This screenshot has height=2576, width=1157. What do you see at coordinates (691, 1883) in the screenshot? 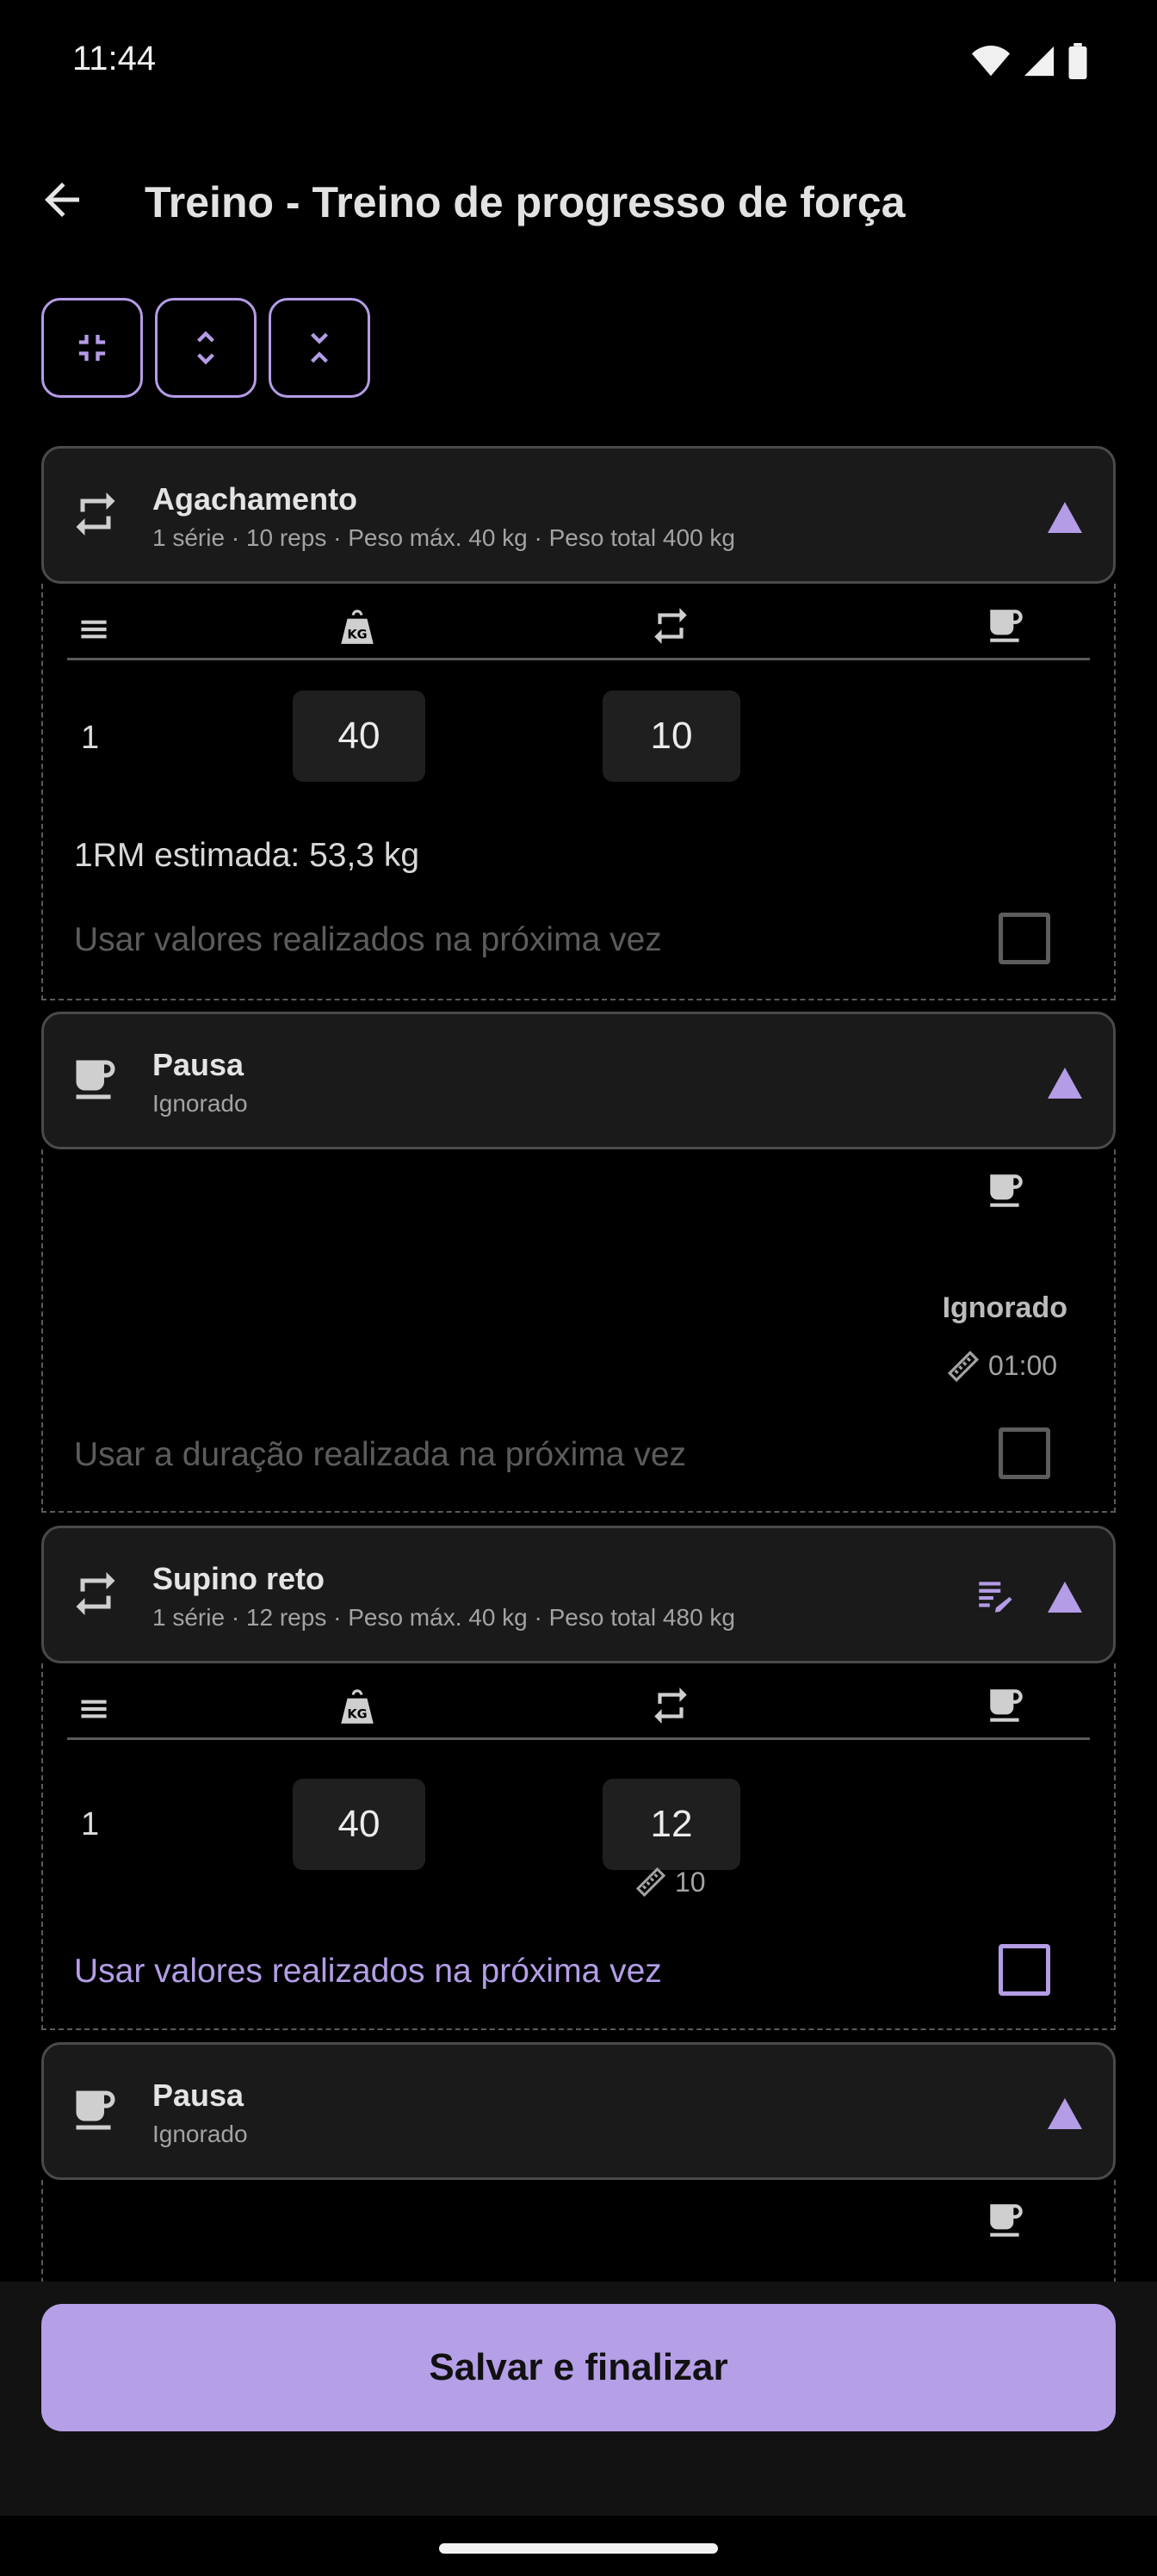
I see `planned-reps: 10` at bounding box center [691, 1883].